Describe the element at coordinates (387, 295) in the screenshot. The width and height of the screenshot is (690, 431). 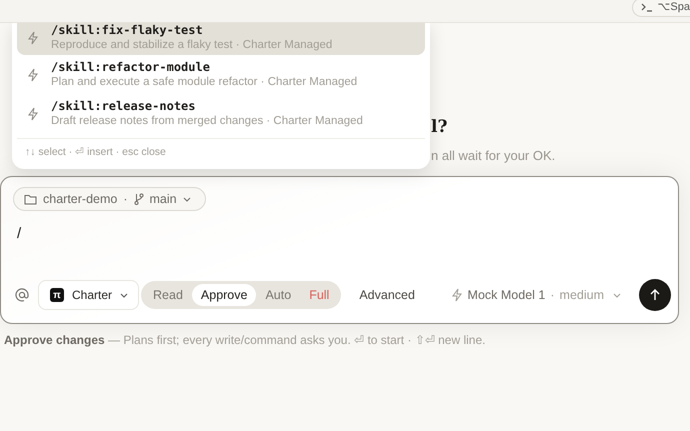
I see `advanced-button: Advanced` at that location.